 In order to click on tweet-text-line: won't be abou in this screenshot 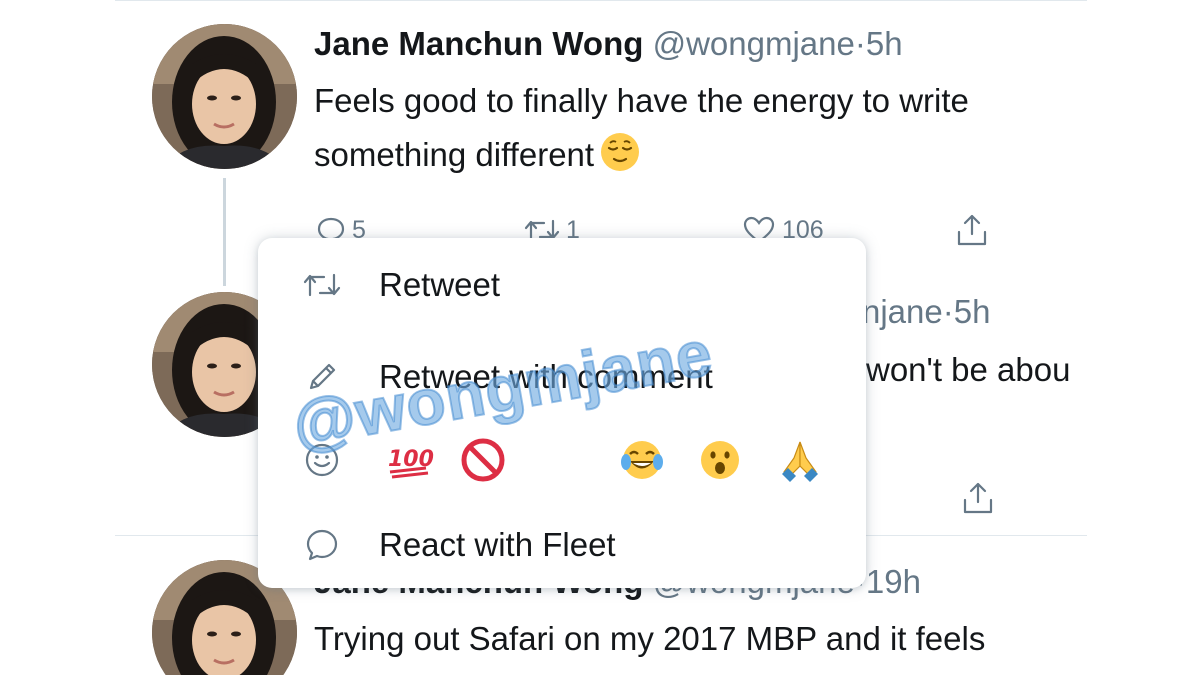, I will do `click(968, 369)`.